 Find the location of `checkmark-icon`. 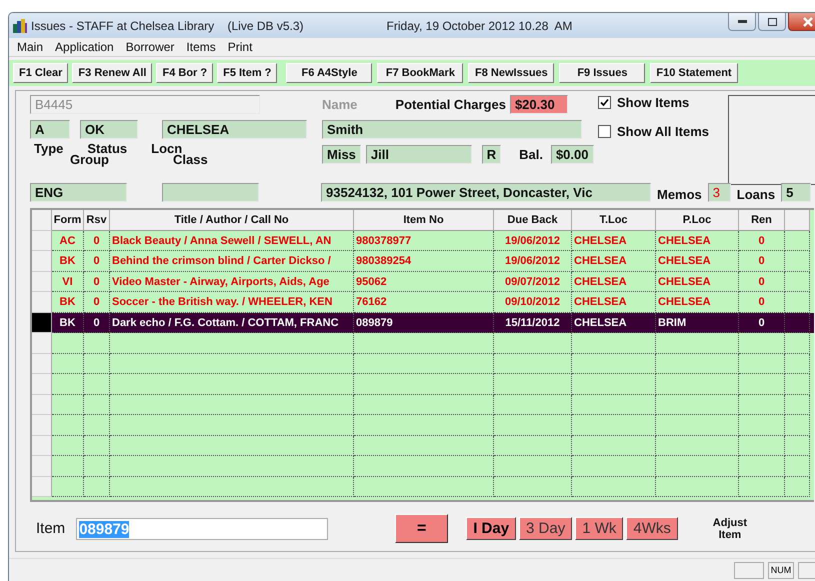

checkmark-icon is located at coordinates (604, 102).